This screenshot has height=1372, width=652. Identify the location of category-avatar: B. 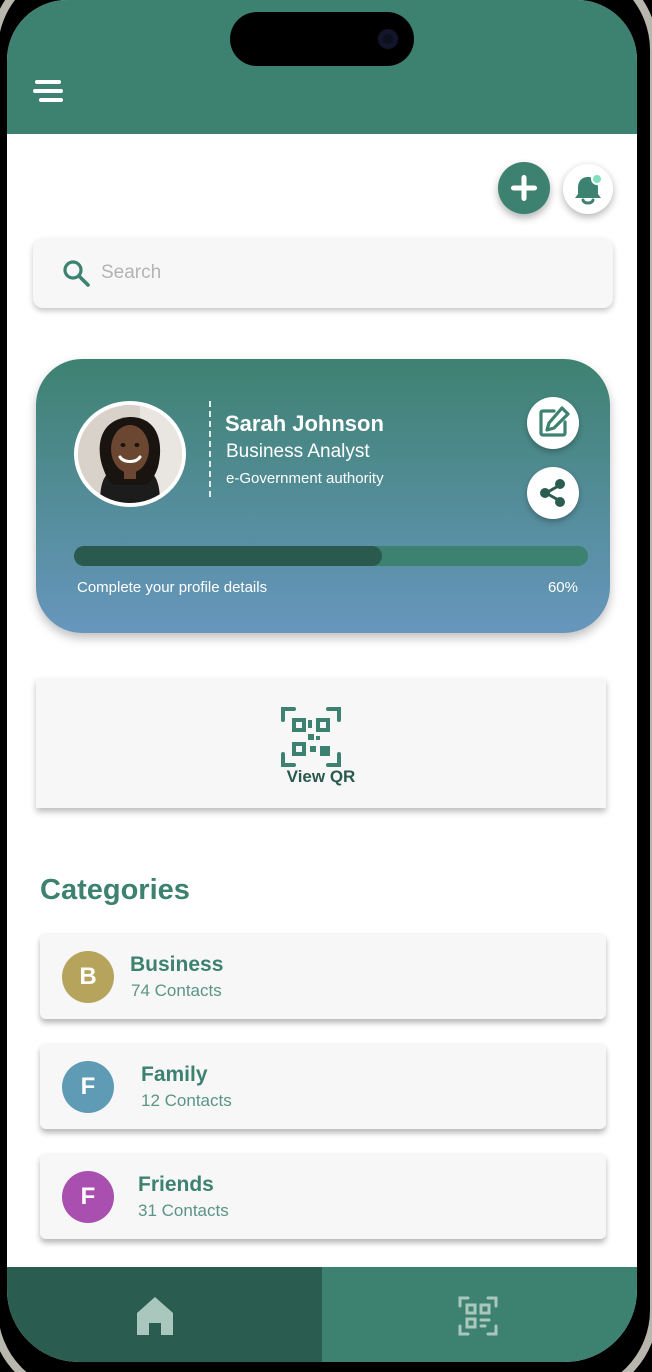
(88, 977).